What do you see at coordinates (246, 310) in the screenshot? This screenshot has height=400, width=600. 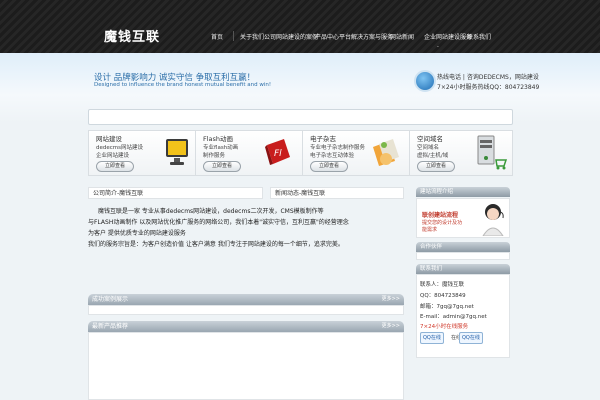 I see `cases-panel` at bounding box center [246, 310].